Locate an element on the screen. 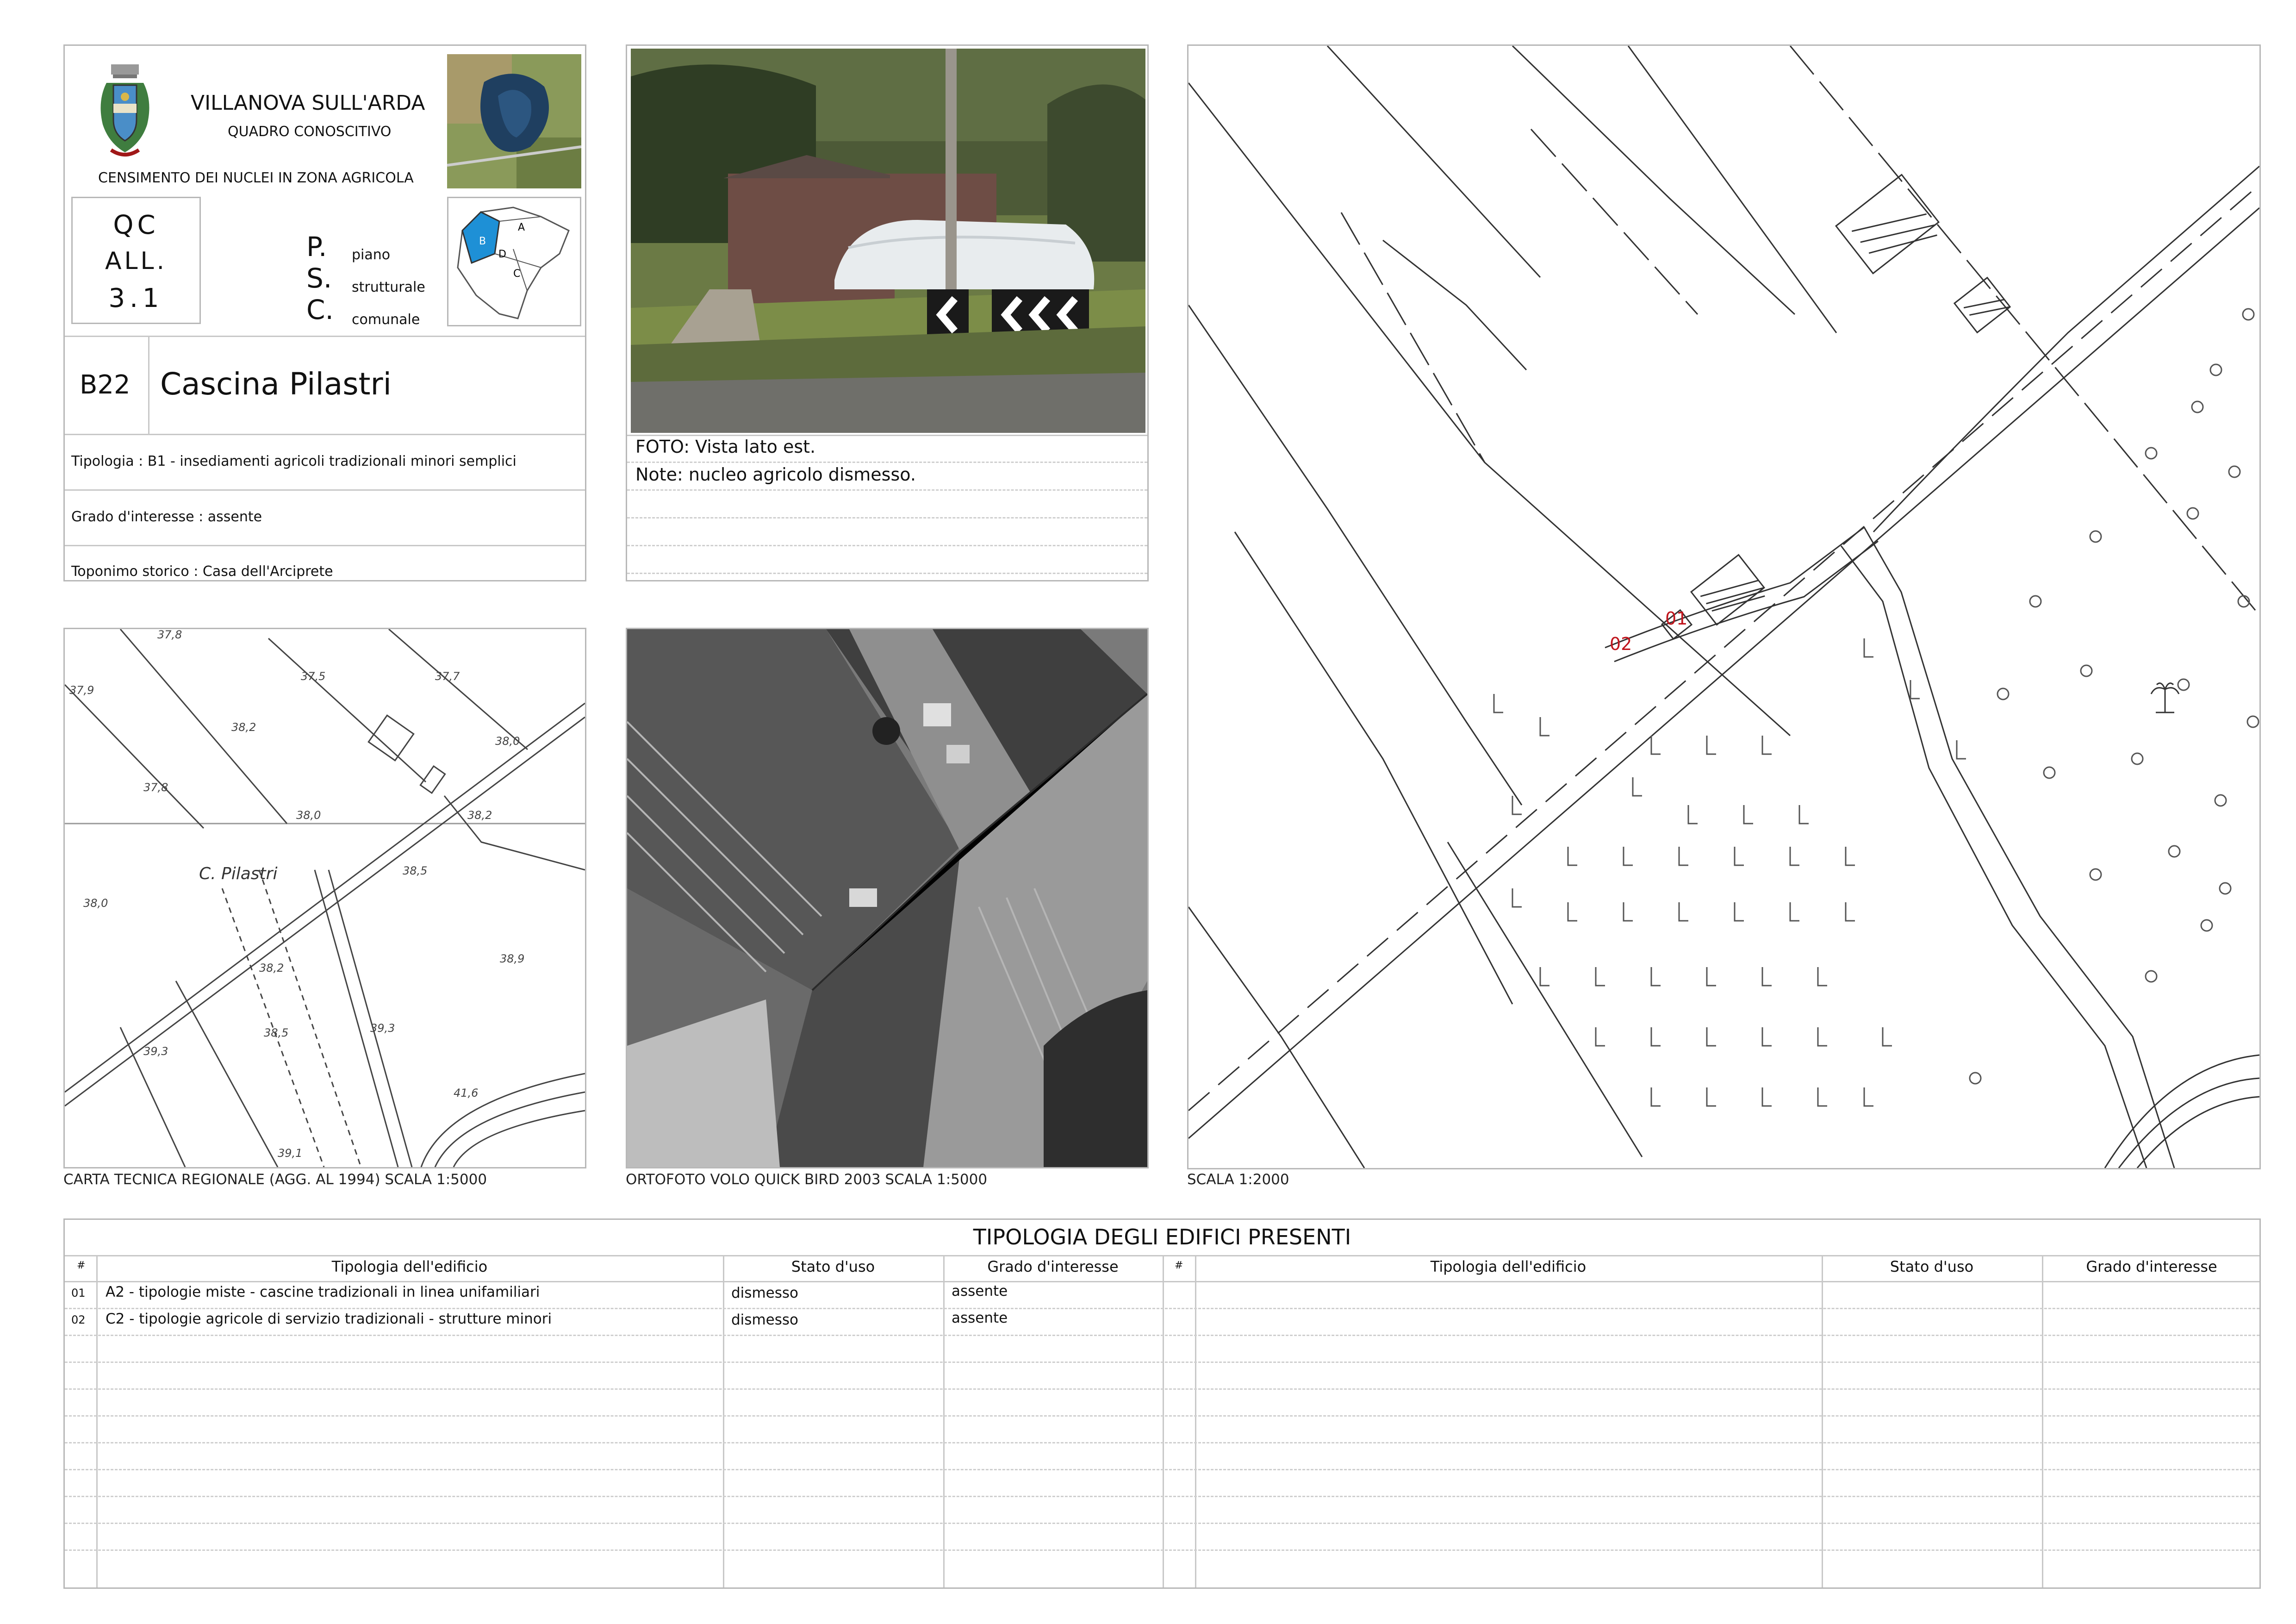 This screenshot has width=2296, height=1624. ctr-elev-18: 41,6 is located at coordinates (466, 1093).